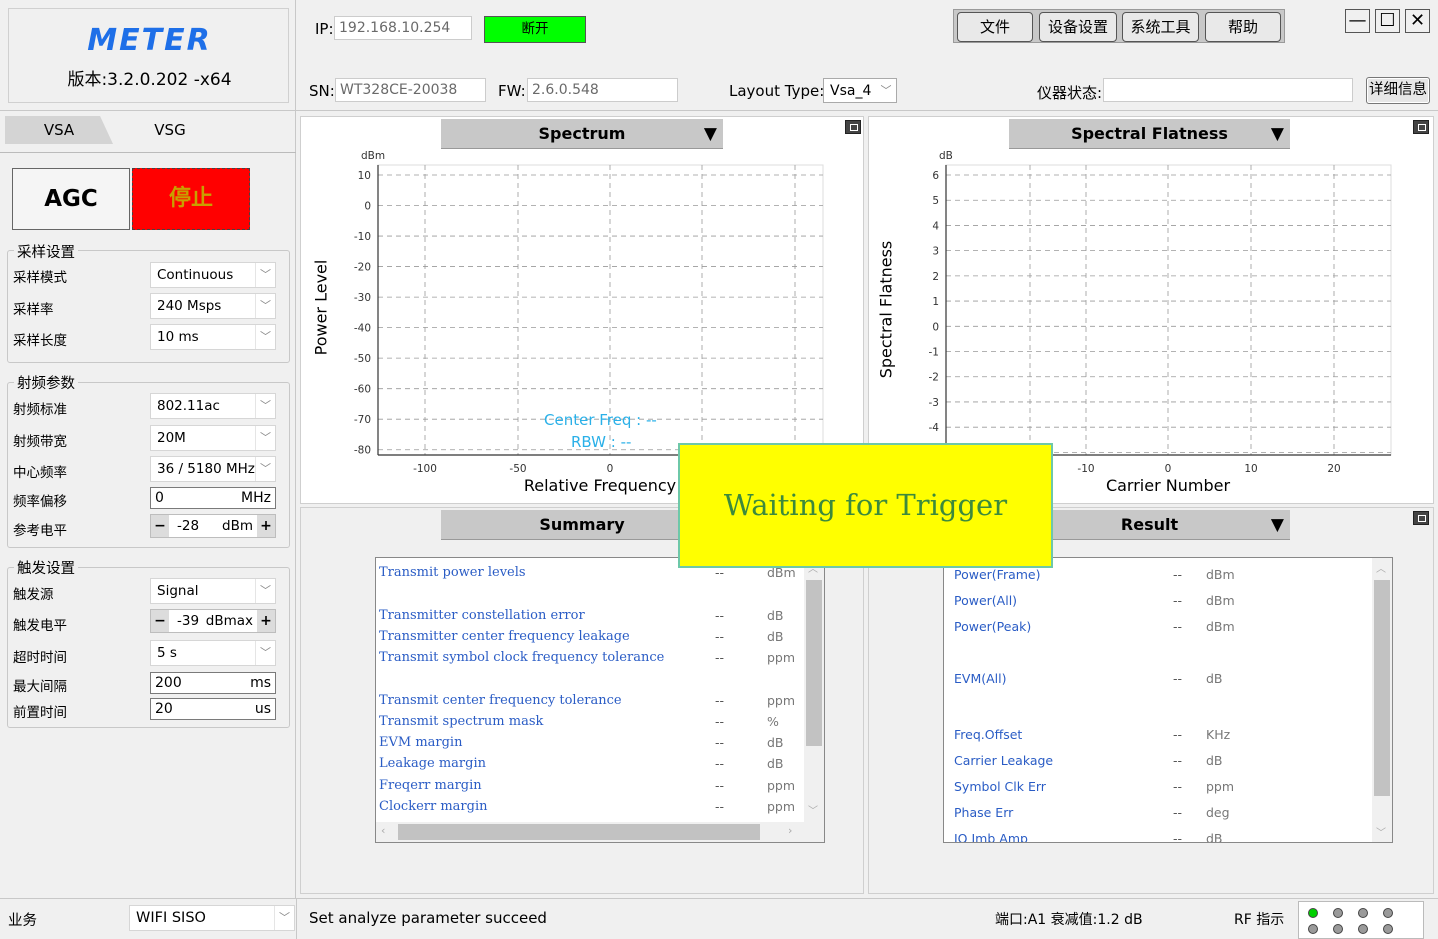  Describe the element at coordinates (935, 302) in the screenshot. I see `flatness-ytick: 1` at that location.